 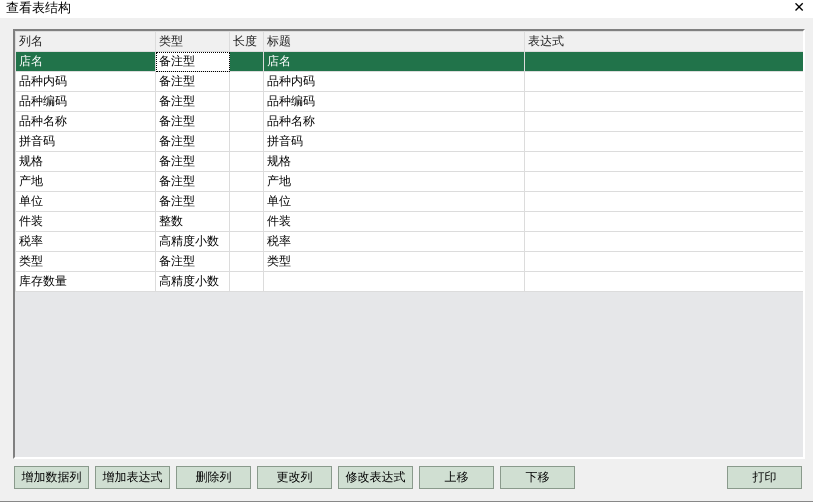 What do you see at coordinates (799, 8) in the screenshot?
I see `close-icon: ✕` at bounding box center [799, 8].